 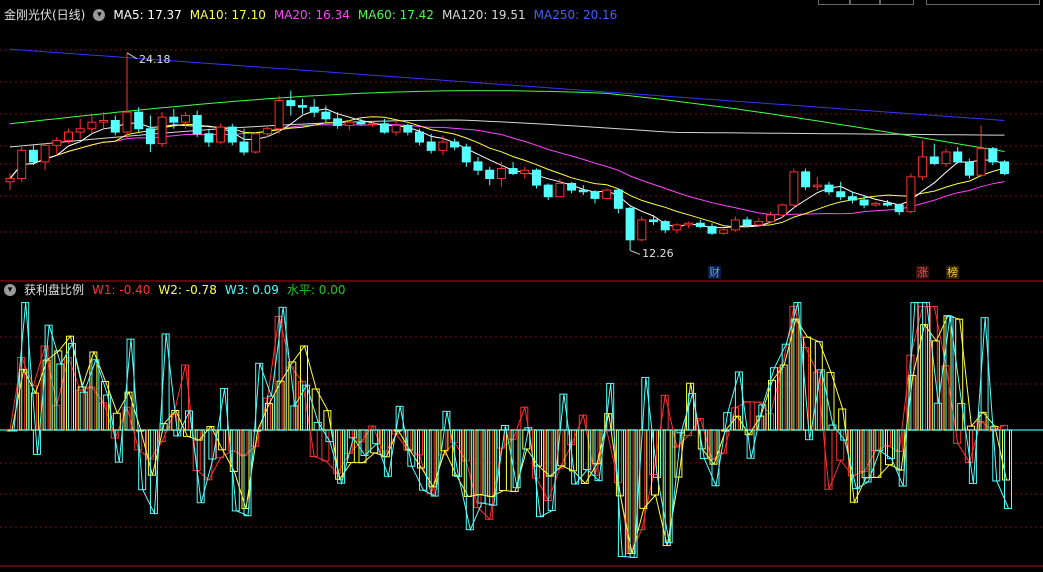 I want to click on high-price-label: 24.18, so click(x=155, y=59).